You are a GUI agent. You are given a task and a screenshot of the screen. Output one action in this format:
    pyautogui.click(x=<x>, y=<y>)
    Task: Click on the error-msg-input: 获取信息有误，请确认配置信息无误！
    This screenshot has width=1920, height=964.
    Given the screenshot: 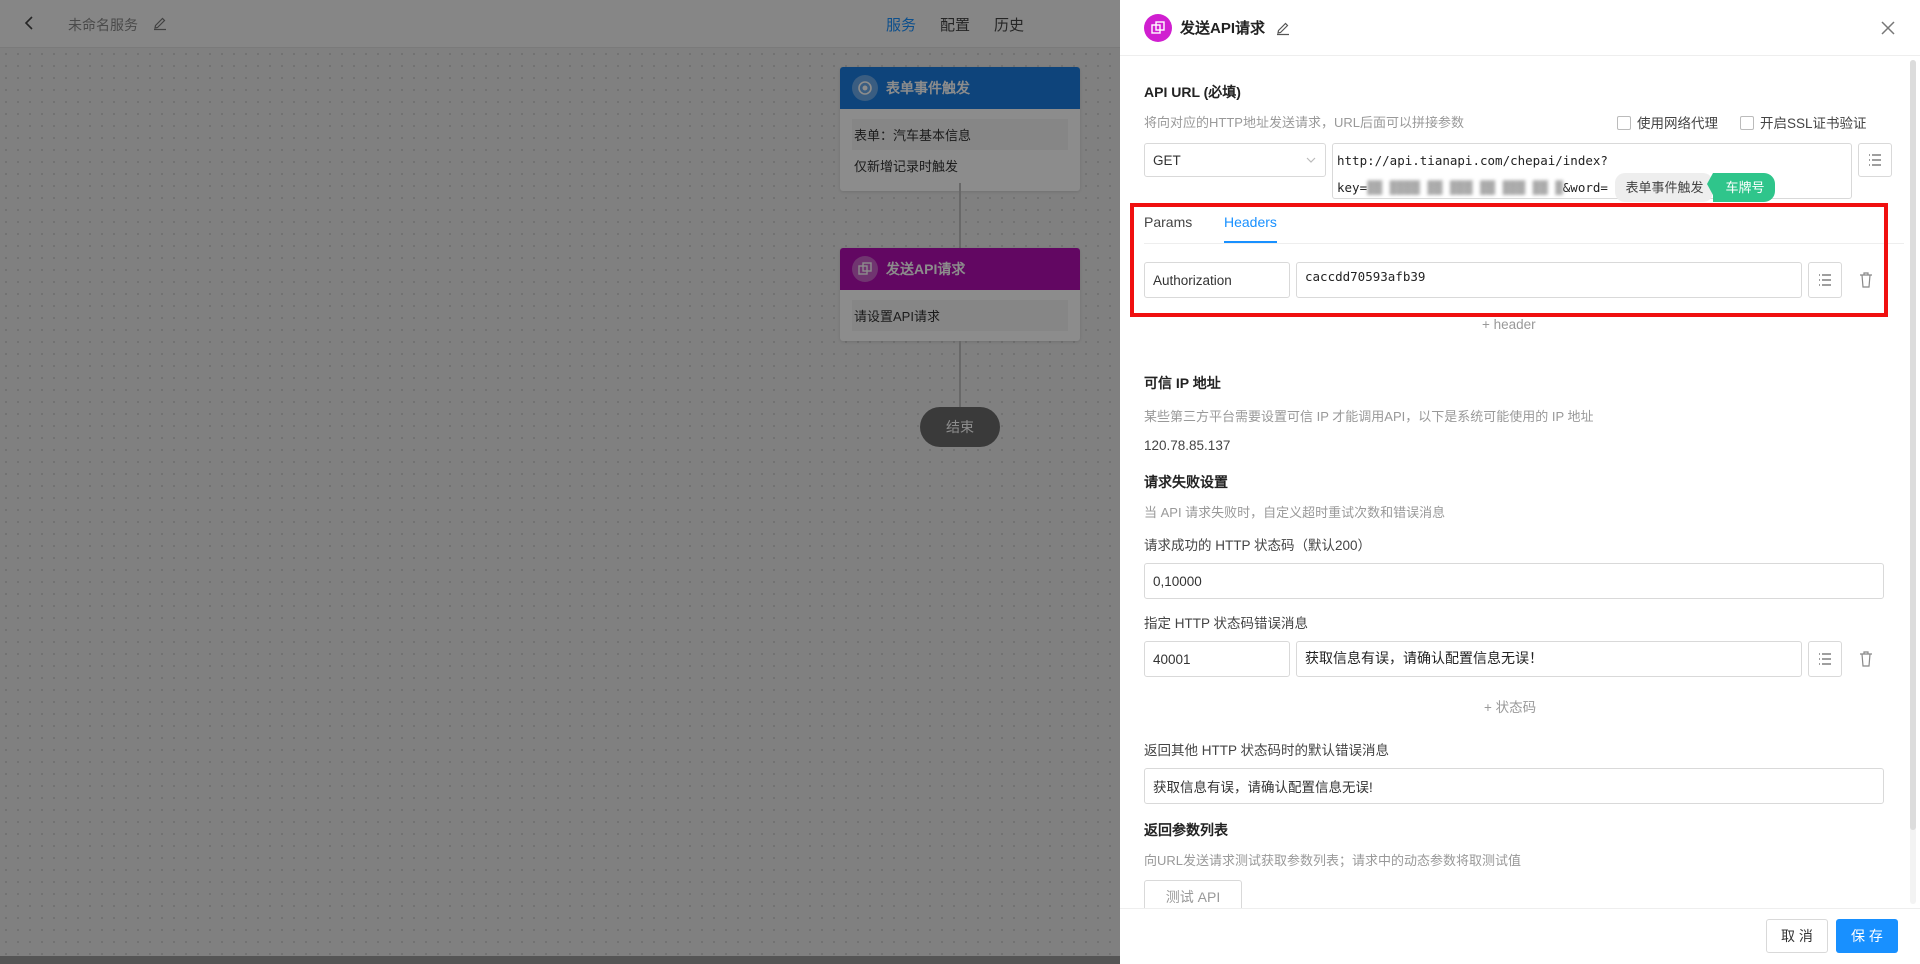 What is the action you would take?
    pyautogui.click(x=1549, y=659)
    